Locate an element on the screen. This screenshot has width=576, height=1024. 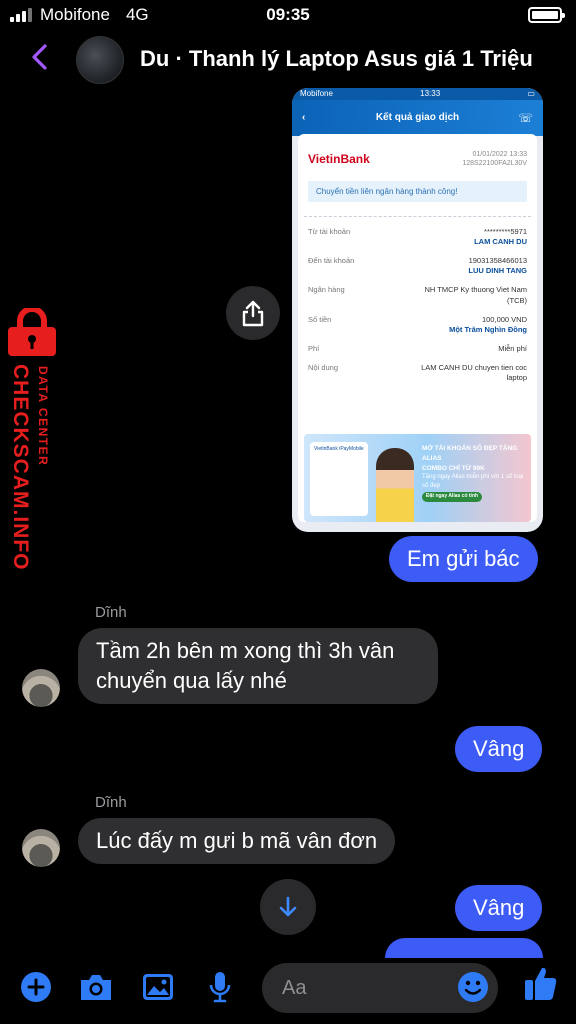
receipt-detail-label: Ngân hàng is located at coordinates (326, 290).